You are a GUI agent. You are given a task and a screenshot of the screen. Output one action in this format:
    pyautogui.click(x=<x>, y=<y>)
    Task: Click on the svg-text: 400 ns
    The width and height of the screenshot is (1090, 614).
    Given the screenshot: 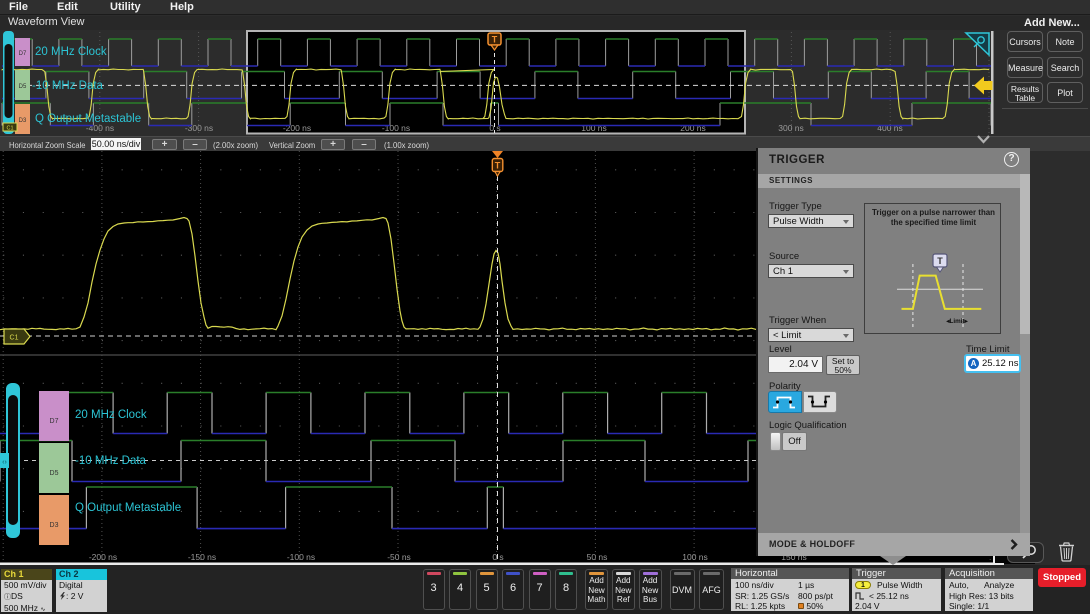 What is the action you would take?
    pyautogui.click(x=890, y=128)
    